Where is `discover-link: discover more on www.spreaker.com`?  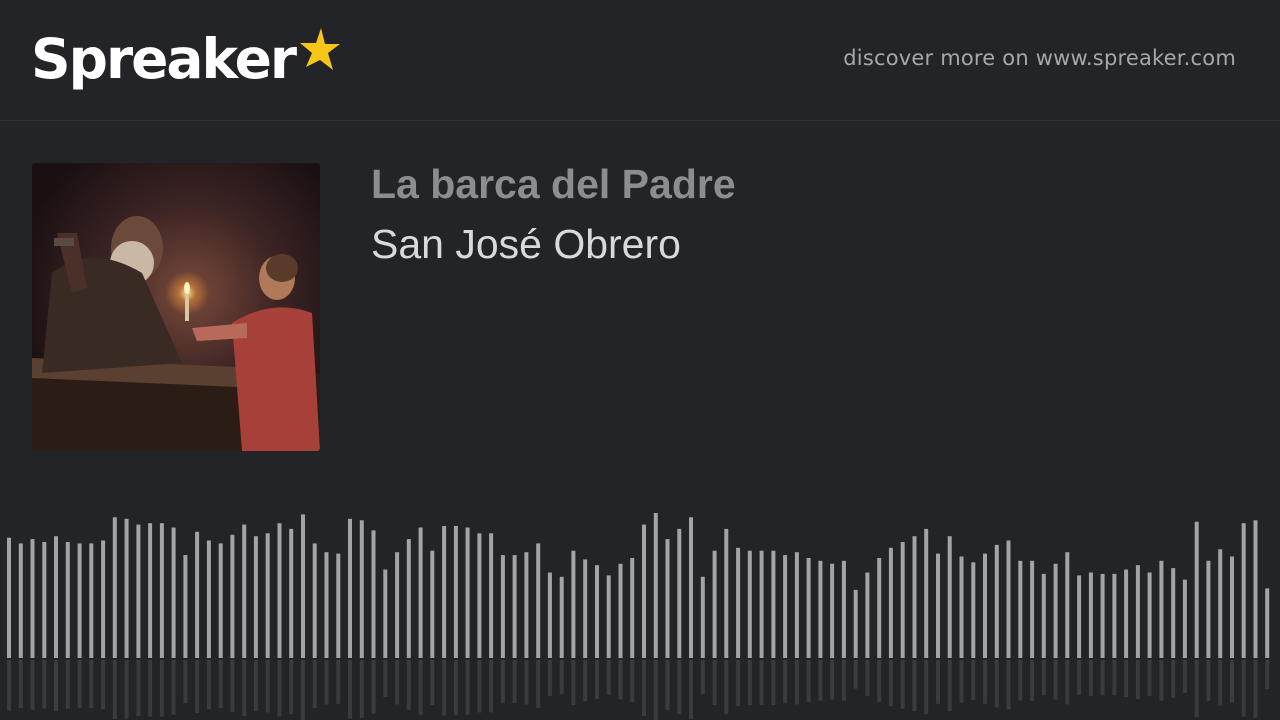
discover-link: discover more on www.spreaker.com is located at coordinates (1039, 58).